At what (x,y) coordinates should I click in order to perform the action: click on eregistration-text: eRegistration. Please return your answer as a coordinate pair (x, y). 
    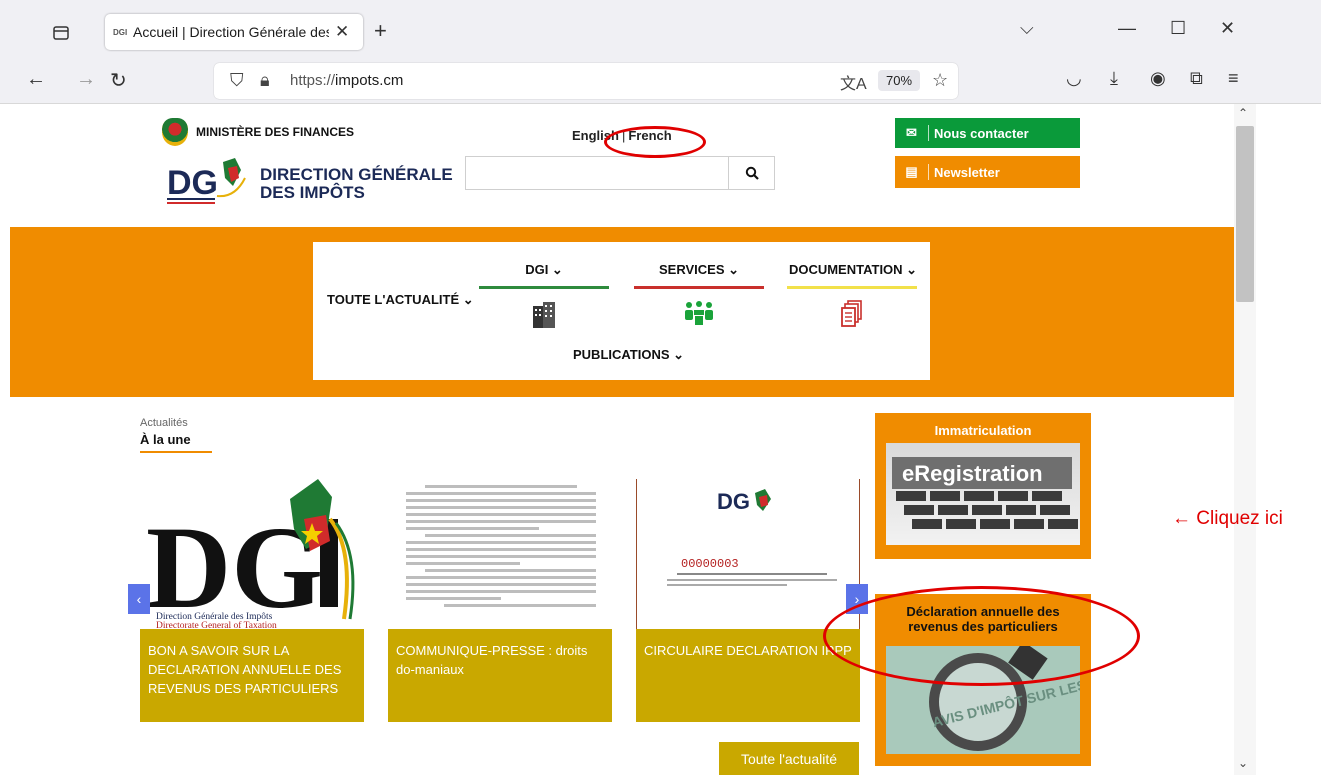
    Looking at the image, I should click on (972, 473).